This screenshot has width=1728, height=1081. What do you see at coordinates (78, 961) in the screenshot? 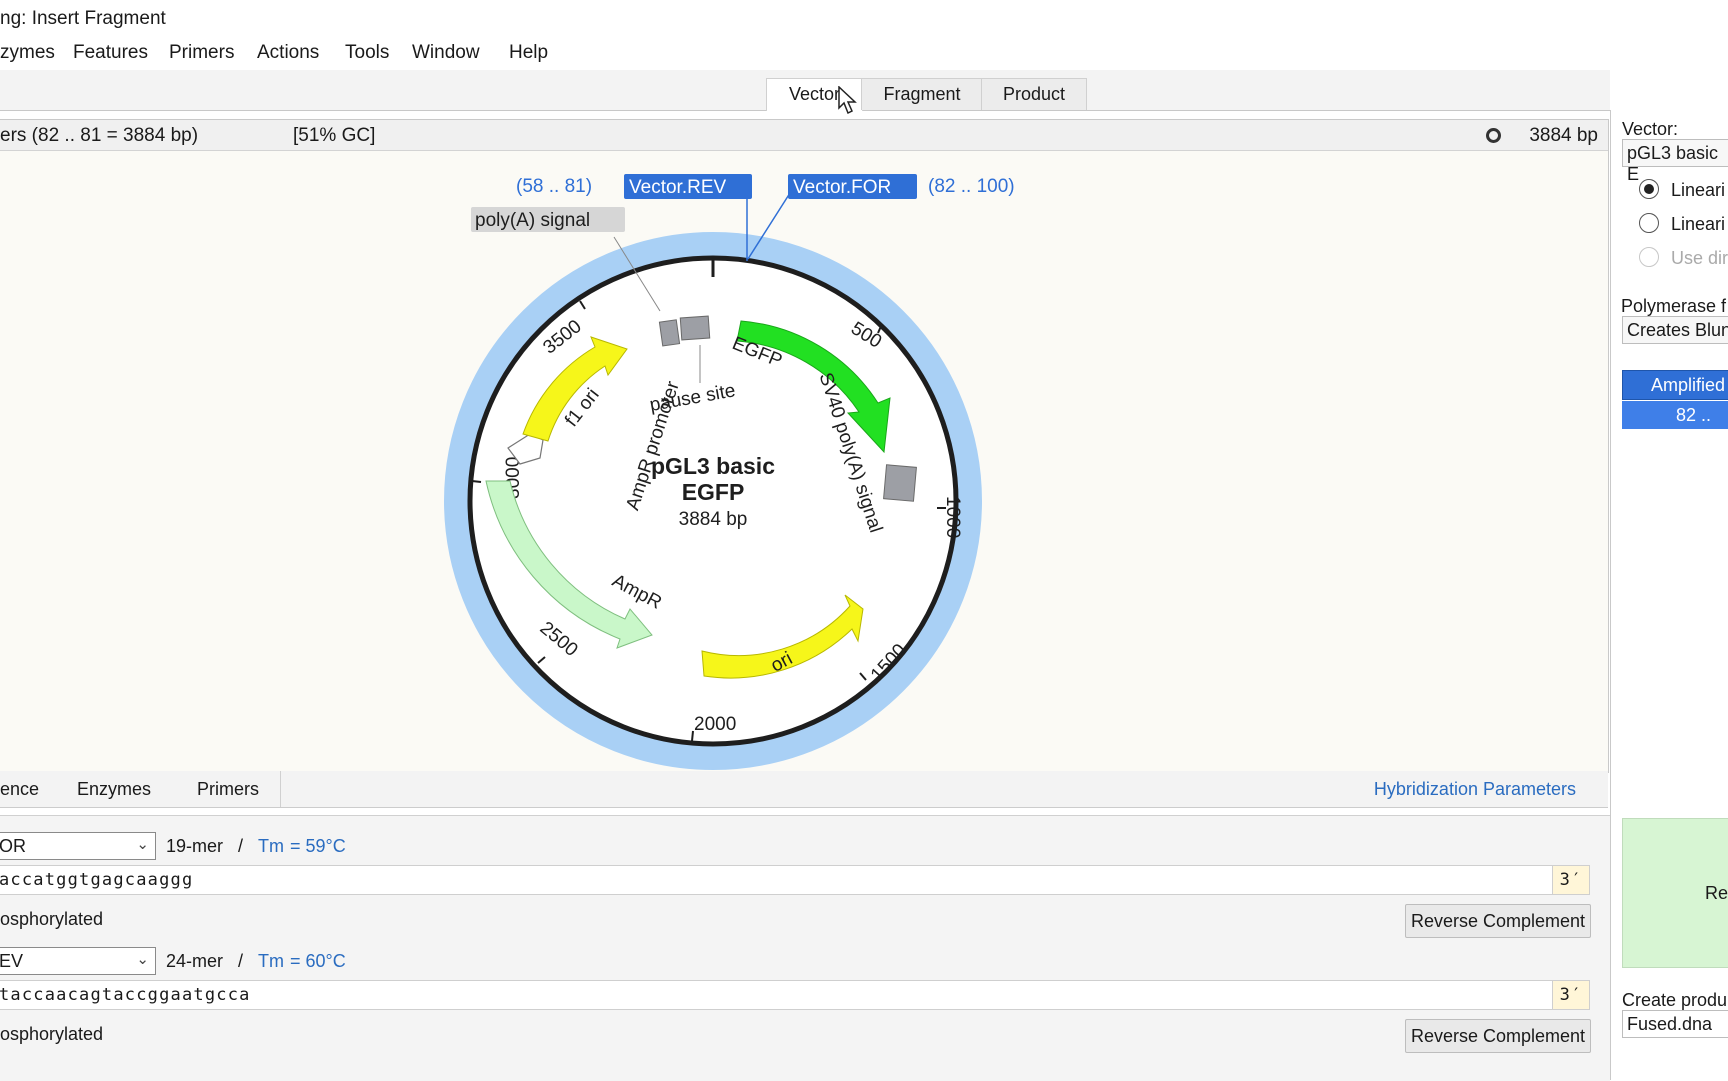
I see `reverse-primer-select: EV ⌄` at bounding box center [78, 961].